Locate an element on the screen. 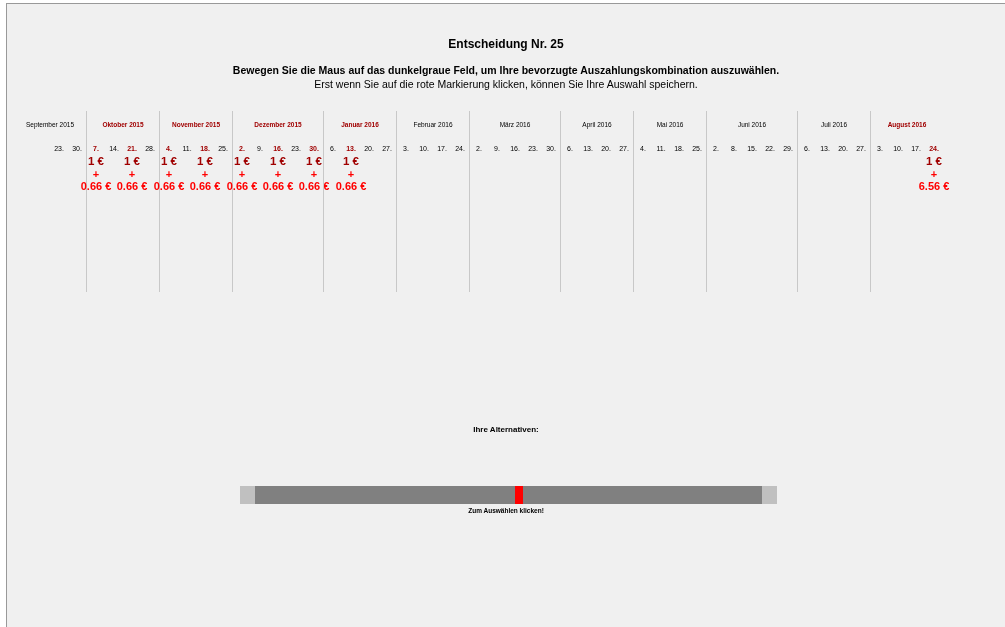 The height and width of the screenshot is (627, 1005). slider-thumb is located at coordinates (518, 495).